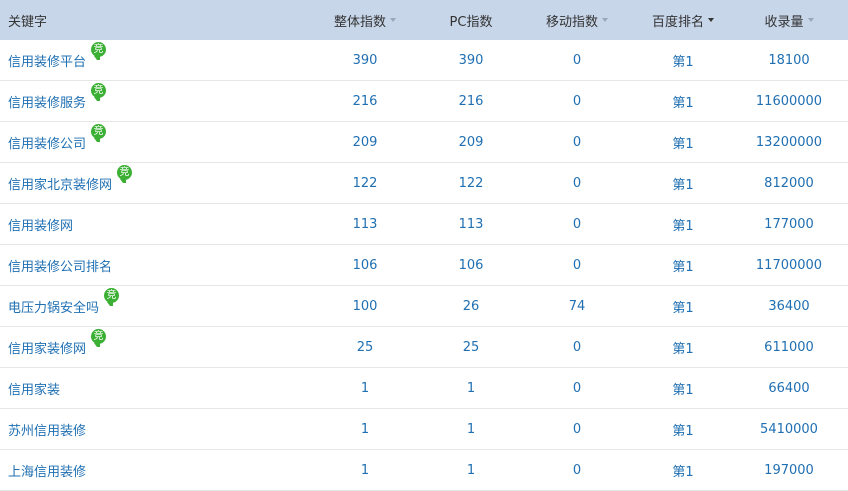 The image size is (848, 491). Describe the element at coordinates (365, 20) in the screenshot. I see `header-overall-index: 整体指数` at that location.